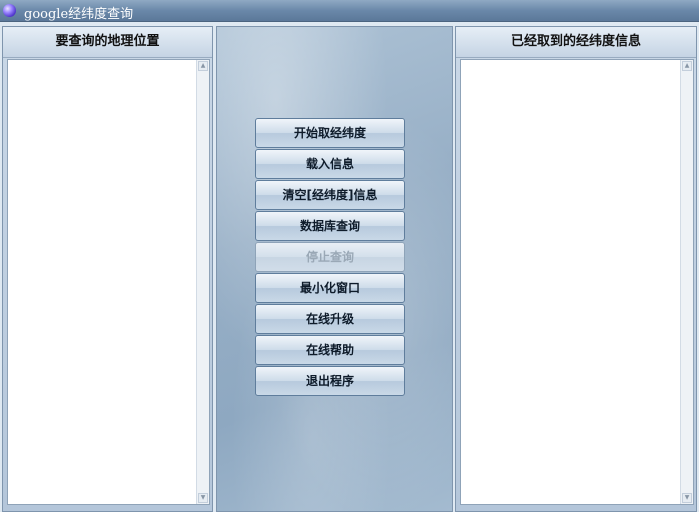 This screenshot has width=699, height=512. What do you see at coordinates (79, 14) in the screenshot?
I see `window-title: google经纬度查询` at bounding box center [79, 14].